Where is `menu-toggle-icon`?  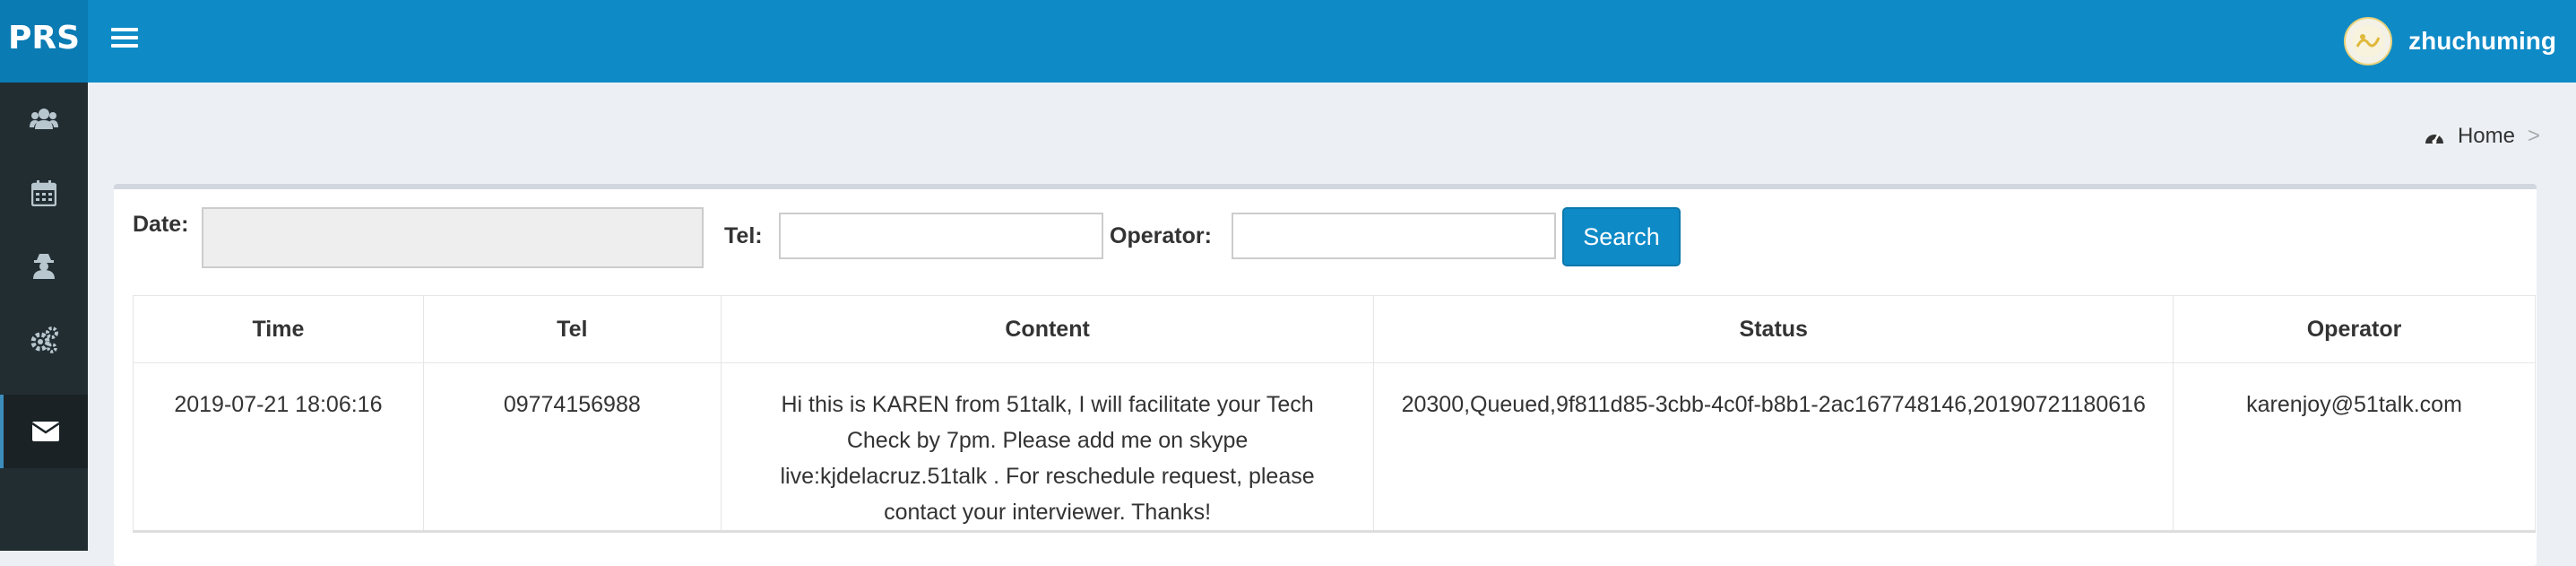
menu-toggle-icon is located at coordinates (124, 39).